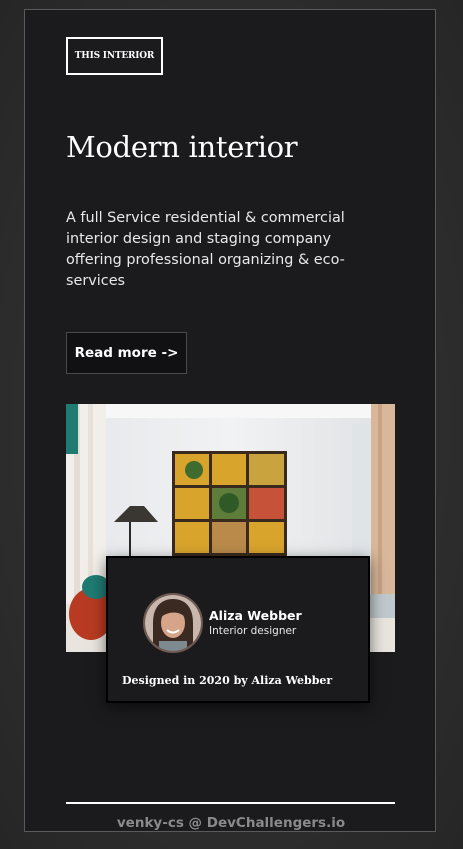 This screenshot has width=463, height=849. I want to click on designer-avatar, so click(173, 623).